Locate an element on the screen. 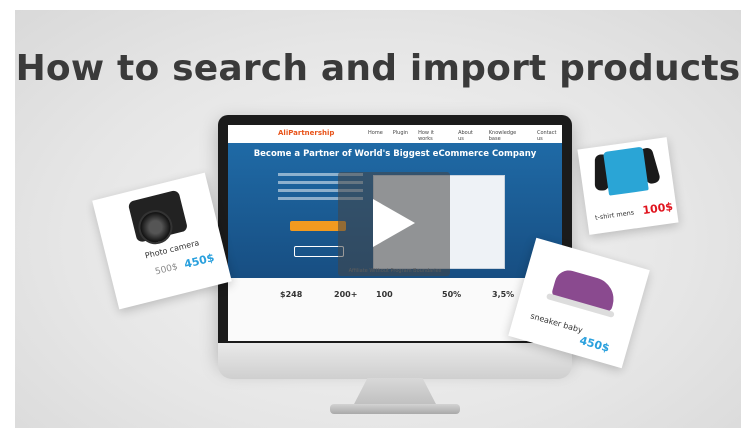 This screenshot has height=428, width=756. menu-item-how-it-works: How it works is located at coordinates (426, 136).